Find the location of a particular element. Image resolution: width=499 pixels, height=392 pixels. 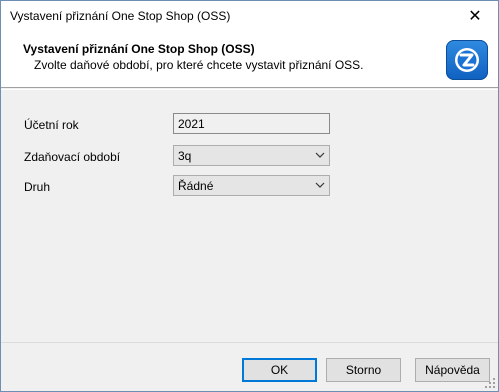

label-kind: Druh is located at coordinates (37, 187).